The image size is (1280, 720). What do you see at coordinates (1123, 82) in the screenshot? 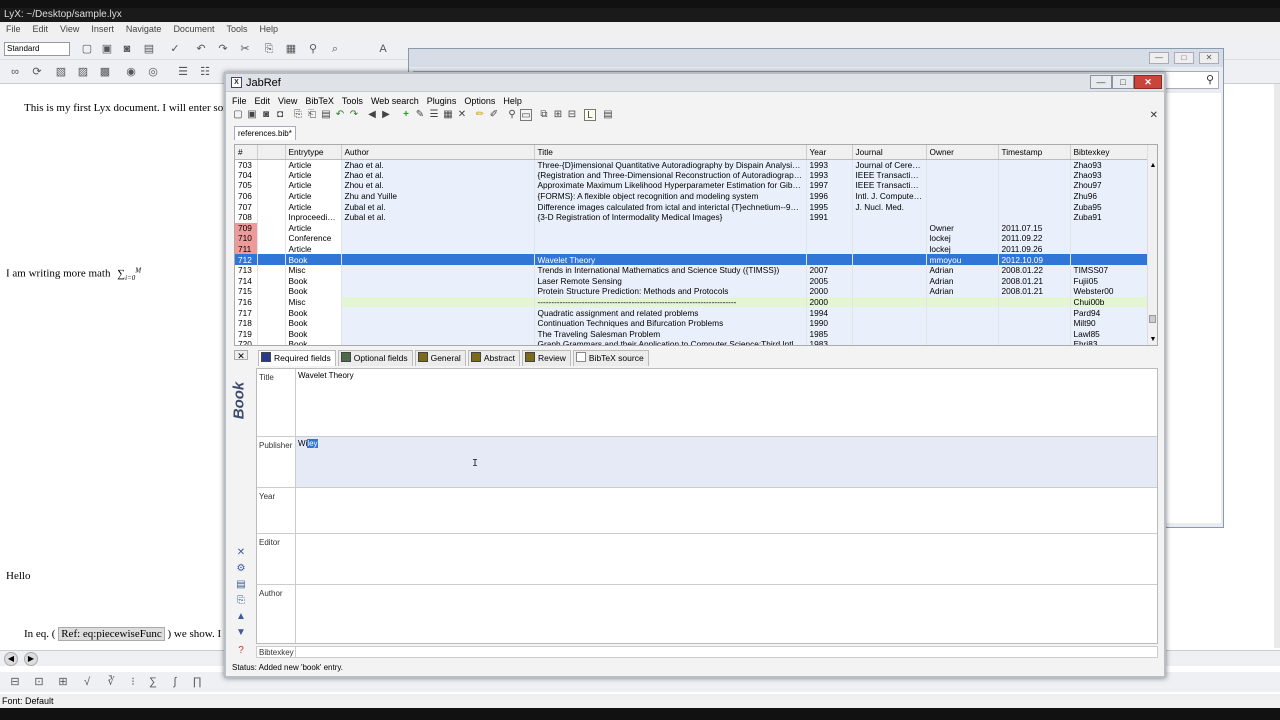
I see `maximize-button: □` at bounding box center [1123, 82].